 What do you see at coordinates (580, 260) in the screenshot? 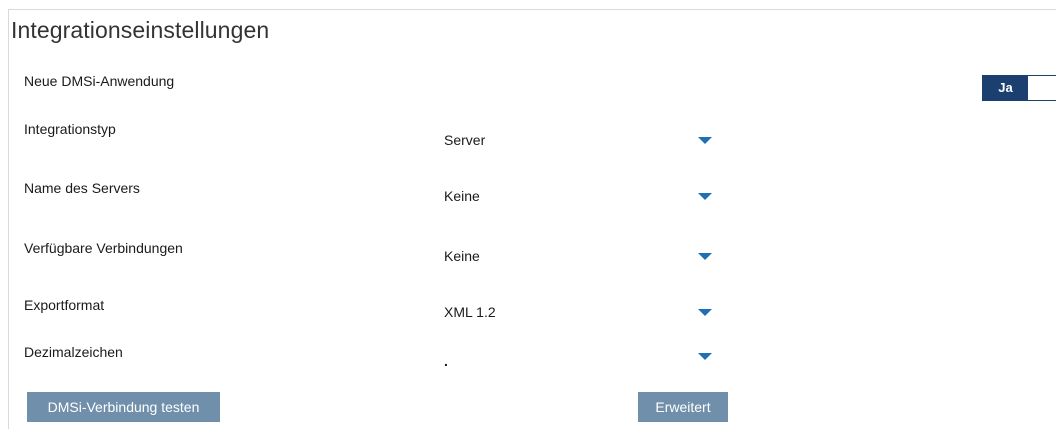
I see `connections-select: Keine` at bounding box center [580, 260].